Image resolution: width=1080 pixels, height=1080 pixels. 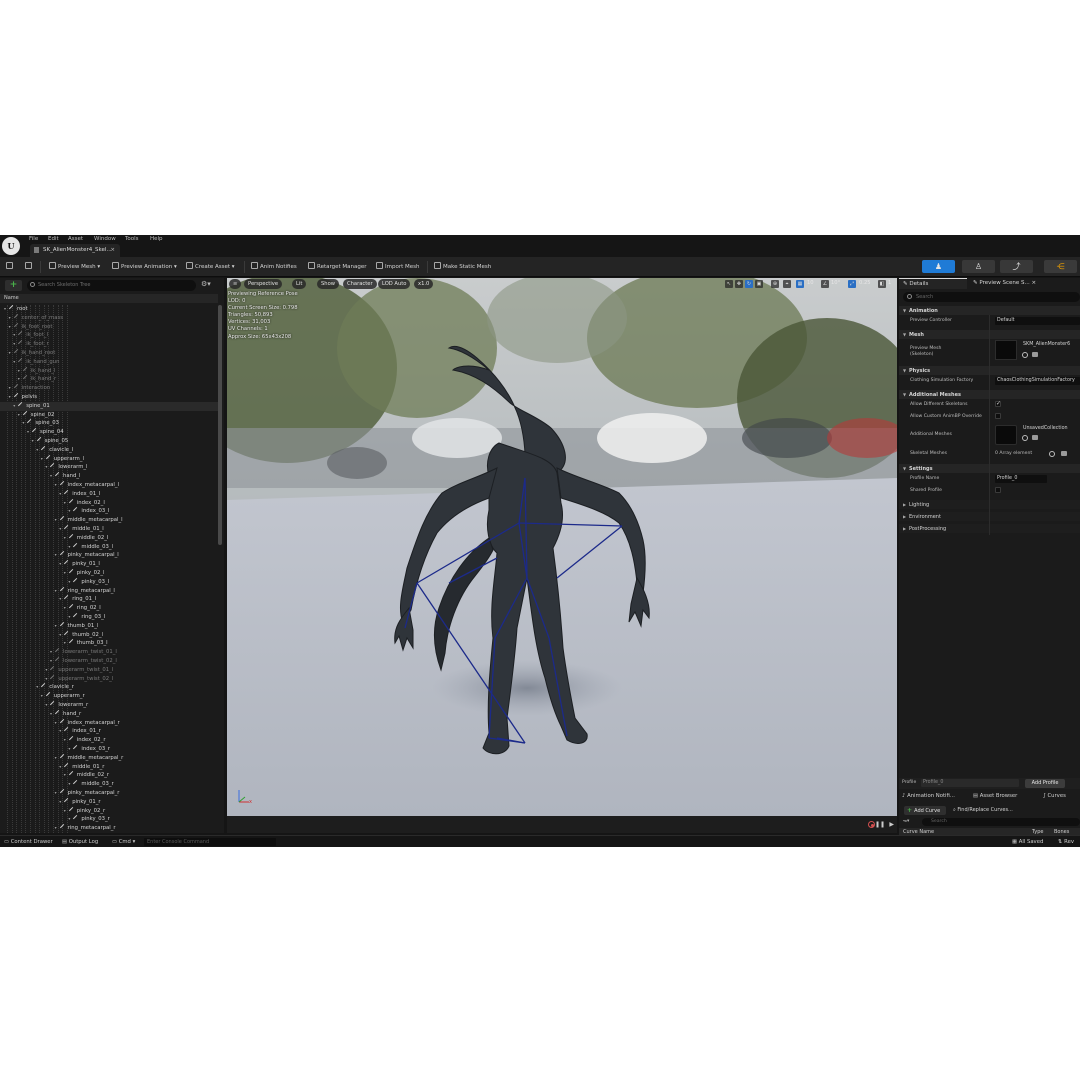 I want to click on tab-preview-scene-settings: ✎ Preview Scene S... ×, so click(x=1009, y=283).